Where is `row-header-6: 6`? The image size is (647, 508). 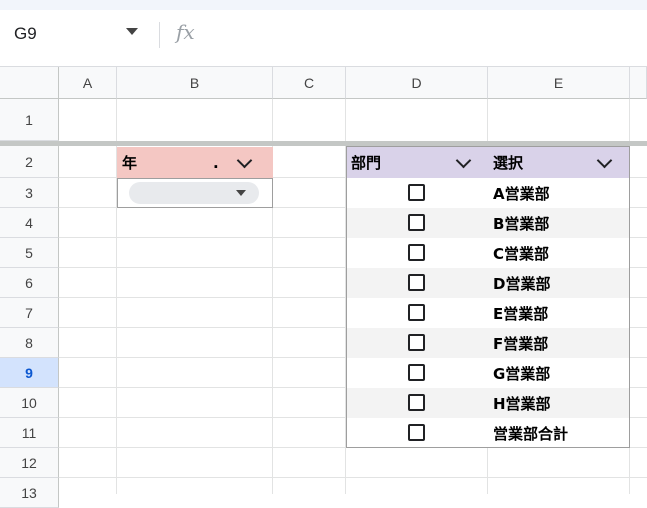
row-header-6: 6 is located at coordinates (29, 283).